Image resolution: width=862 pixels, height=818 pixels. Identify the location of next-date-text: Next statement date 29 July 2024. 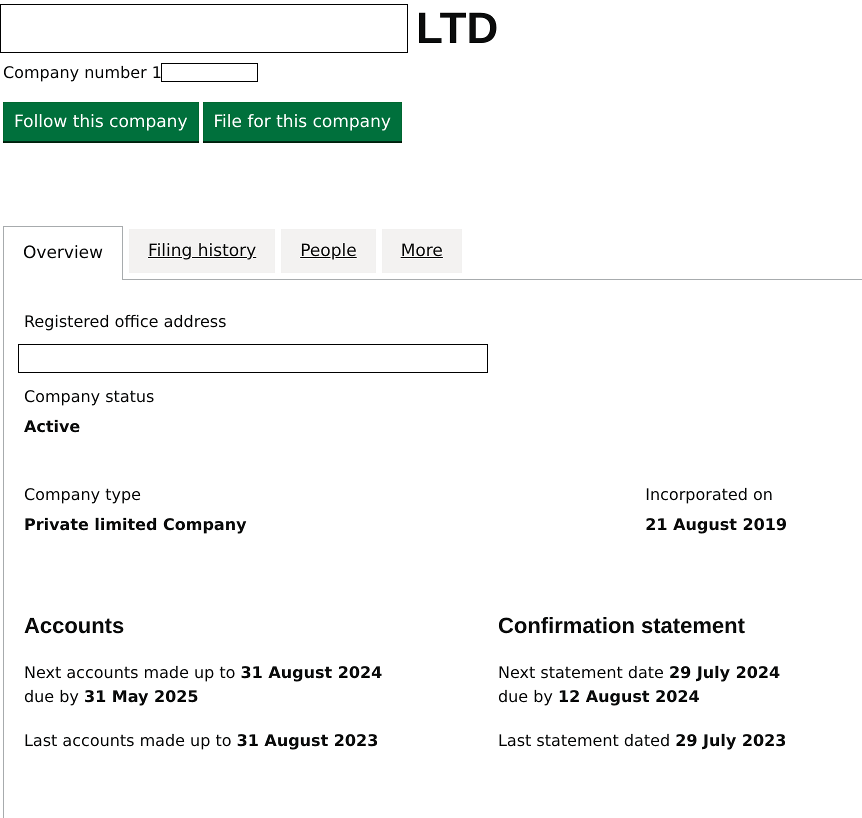
(640, 673).